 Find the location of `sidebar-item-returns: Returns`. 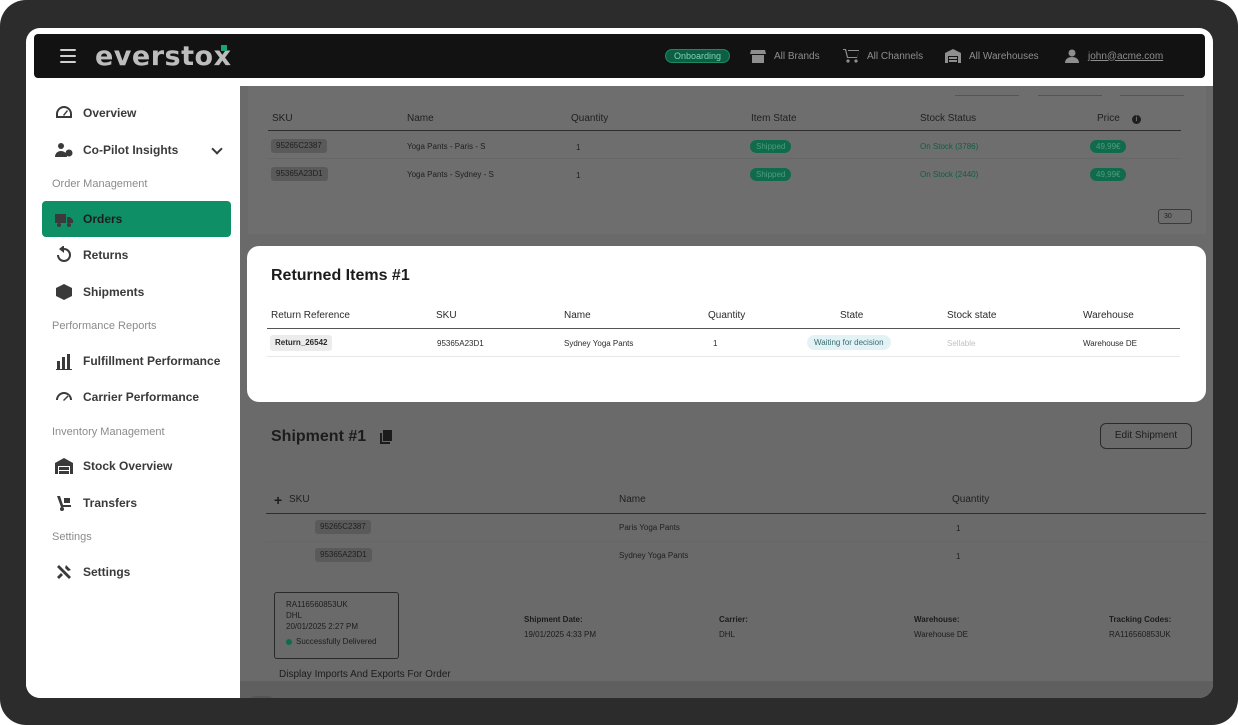

sidebar-item-returns: Returns is located at coordinates (136, 255).